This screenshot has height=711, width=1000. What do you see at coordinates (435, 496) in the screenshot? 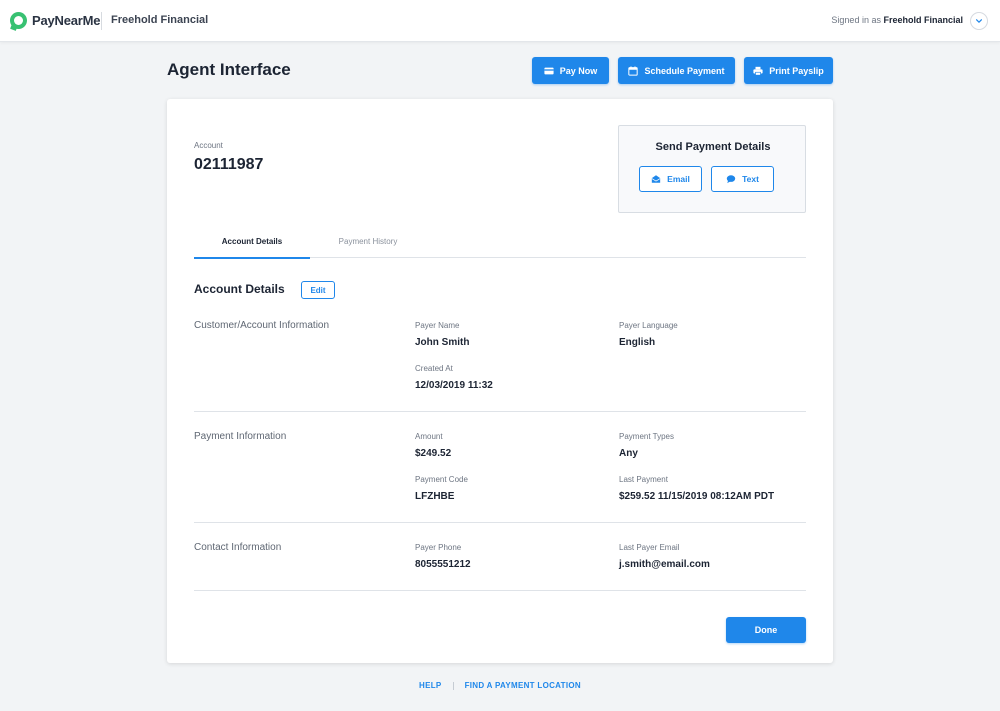
I see `payment-code-value: LFZHBE` at bounding box center [435, 496].